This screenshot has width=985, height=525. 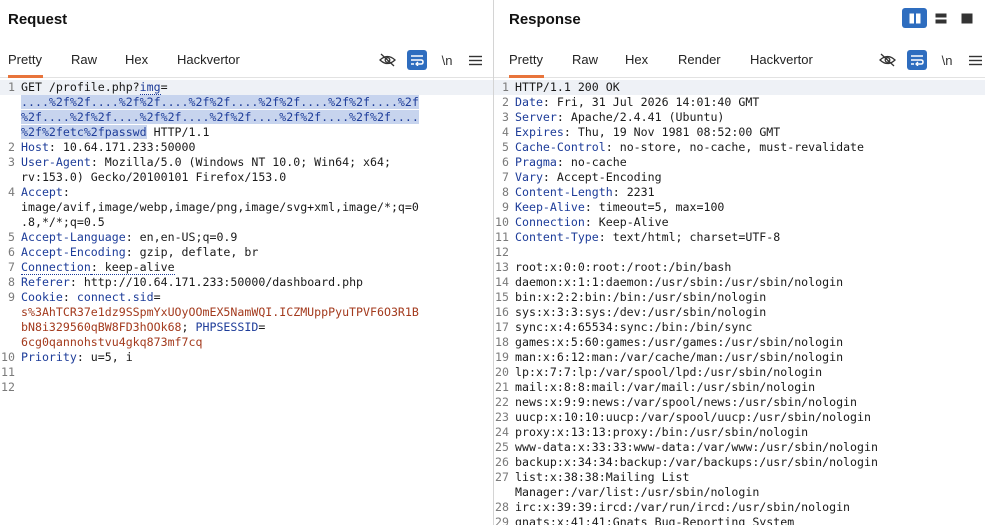 What do you see at coordinates (914, 18) in the screenshot?
I see `split-columns-icon` at bounding box center [914, 18].